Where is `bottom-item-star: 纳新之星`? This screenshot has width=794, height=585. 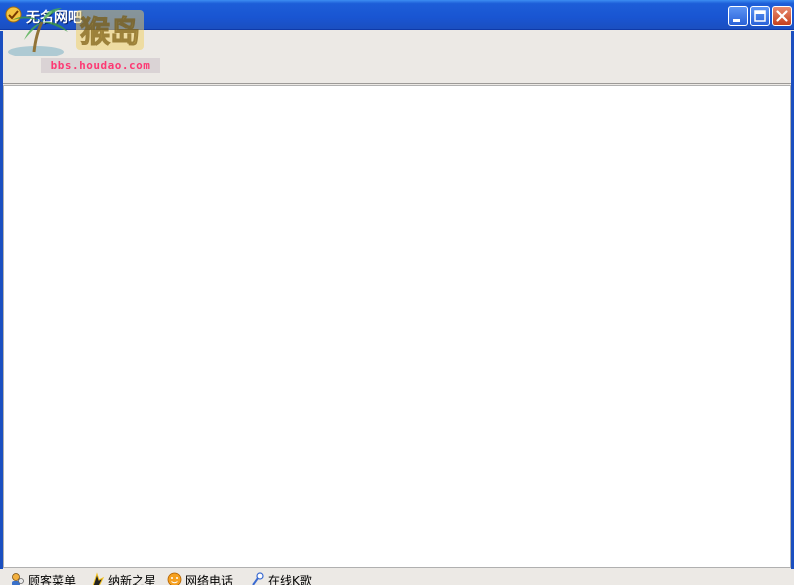
bottom-item-star: 纳新之星 is located at coordinates (123, 578).